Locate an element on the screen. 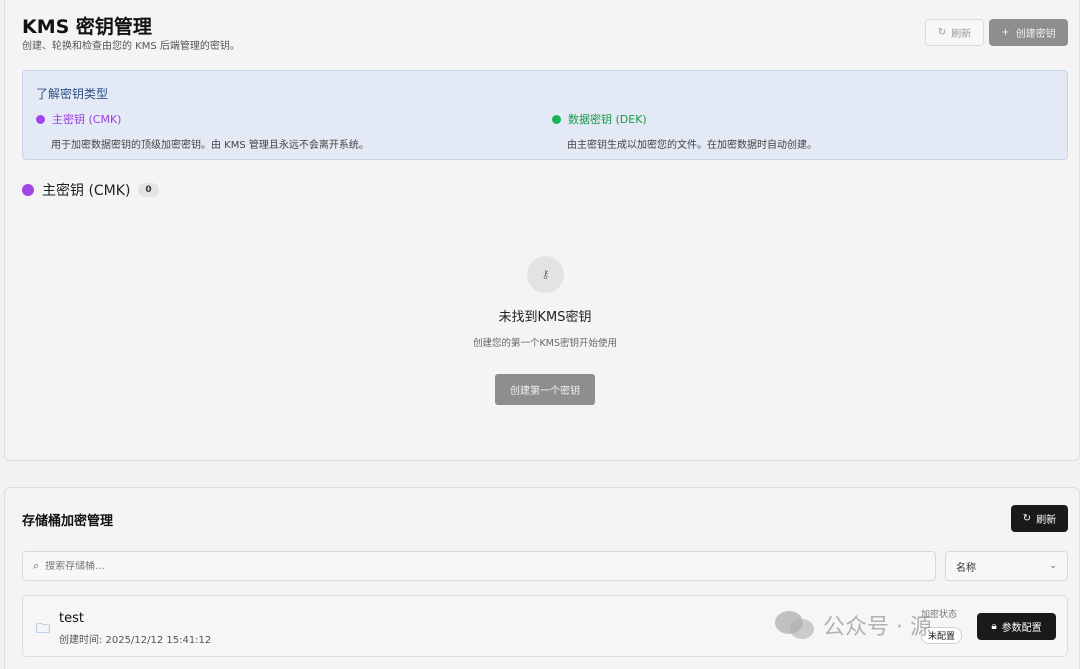  empty-state-desc: 创建您的第一个KMS密钥开始使用 is located at coordinates (545, 343).